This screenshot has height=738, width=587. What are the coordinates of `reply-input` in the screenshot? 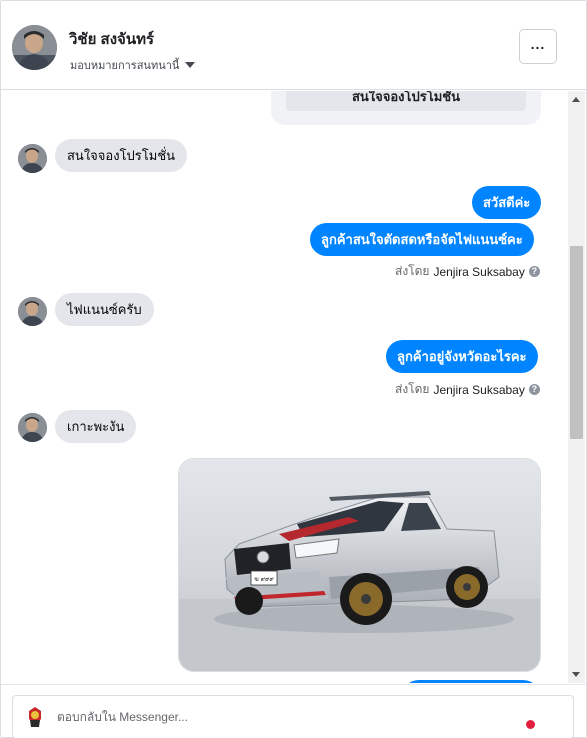 It's located at (297, 717).